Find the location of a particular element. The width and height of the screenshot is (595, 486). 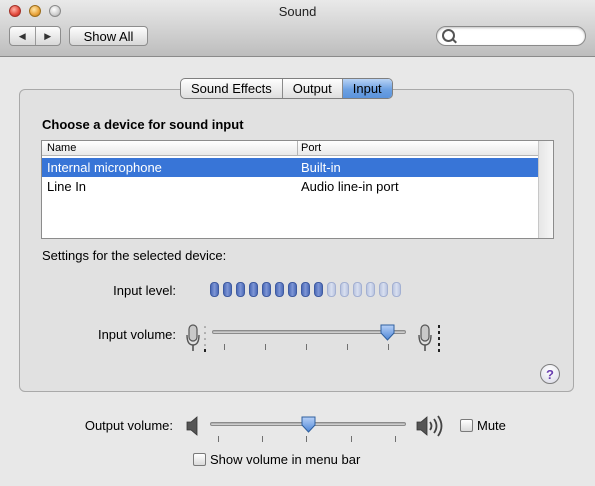

input-level-label: Input level: is located at coordinates (144, 290).